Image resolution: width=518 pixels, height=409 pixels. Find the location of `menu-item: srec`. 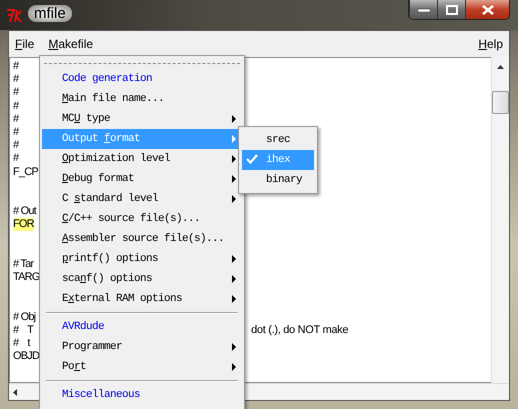

menu-item: srec is located at coordinates (278, 140).